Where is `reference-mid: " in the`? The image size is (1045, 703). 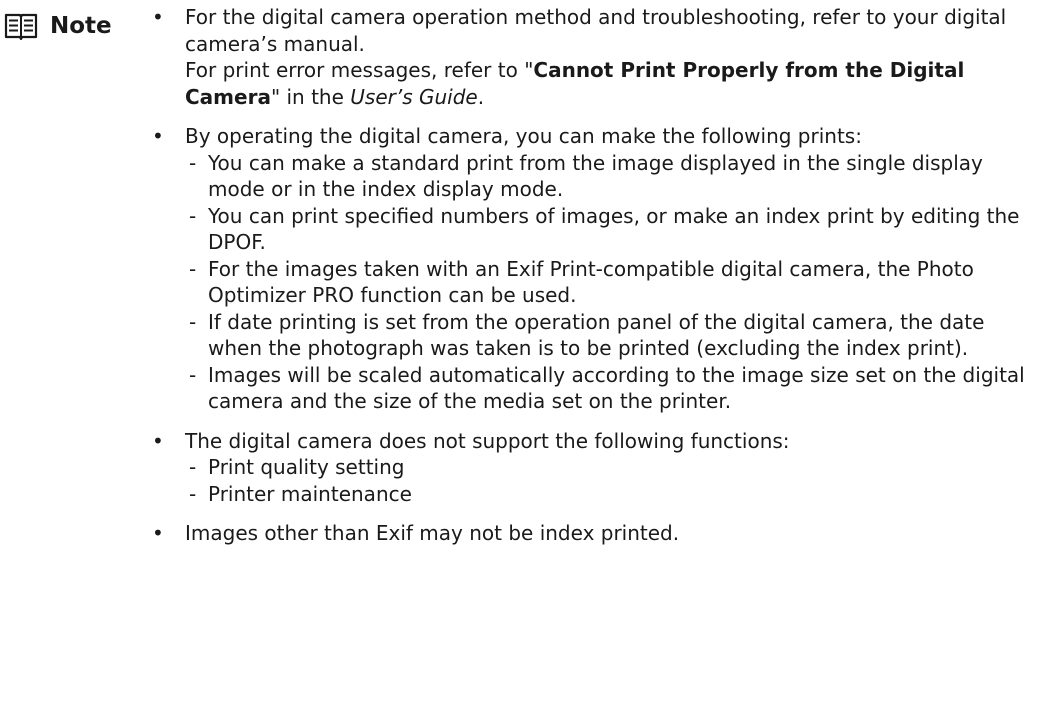 reference-mid: " in the is located at coordinates (310, 96).